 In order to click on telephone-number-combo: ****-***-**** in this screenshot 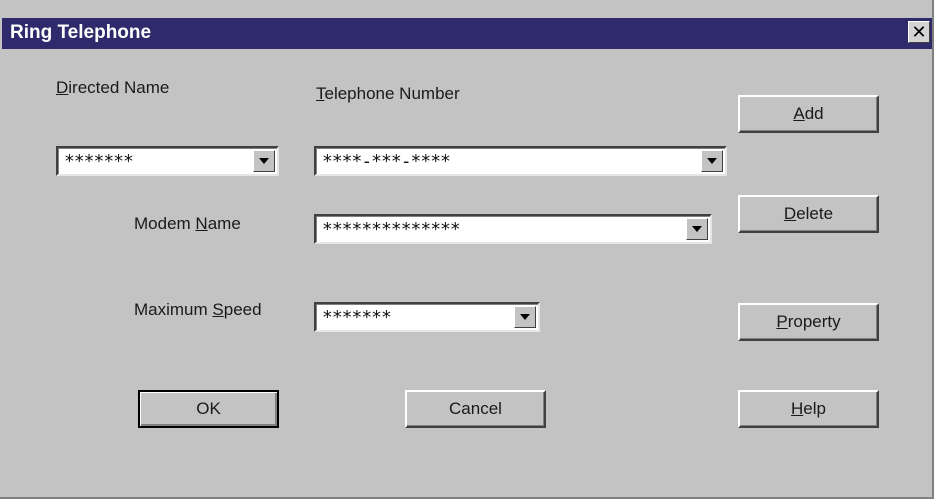, I will do `click(520, 161)`.